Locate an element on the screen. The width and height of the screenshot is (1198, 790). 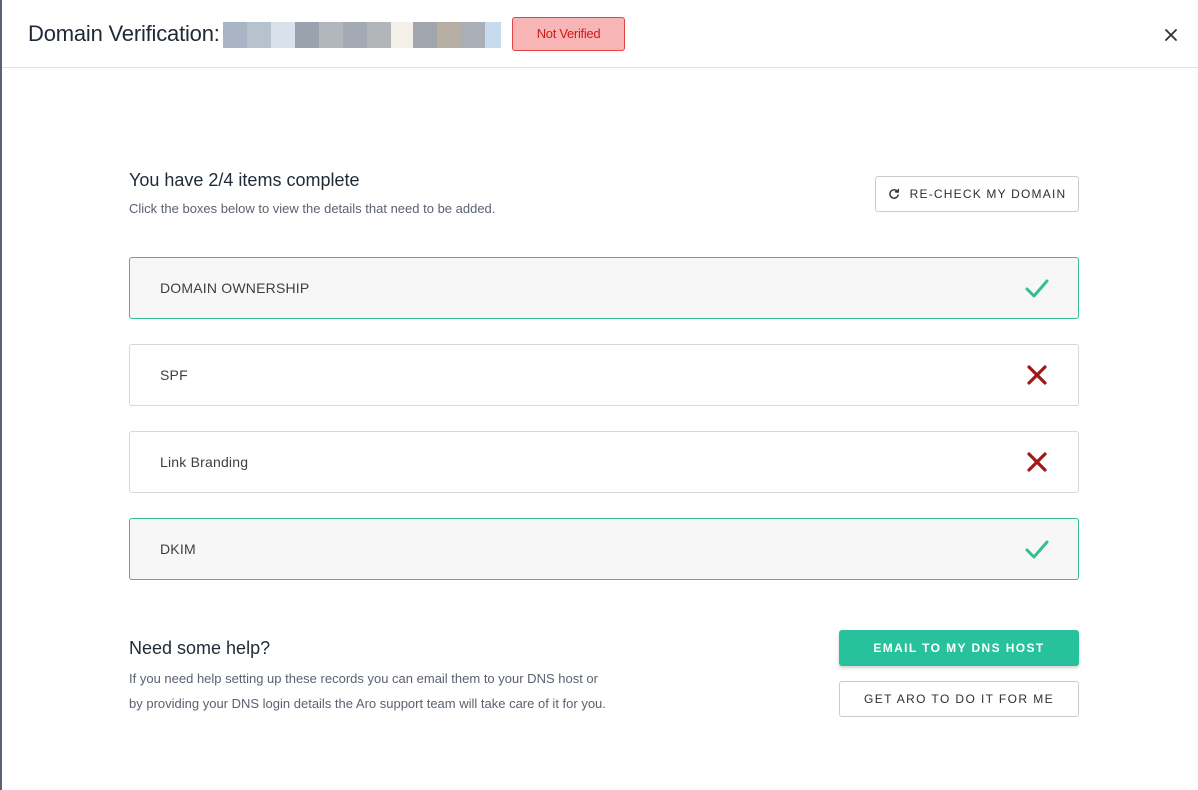
item-label: DOMAIN OWNERSHIP is located at coordinates (235, 288).